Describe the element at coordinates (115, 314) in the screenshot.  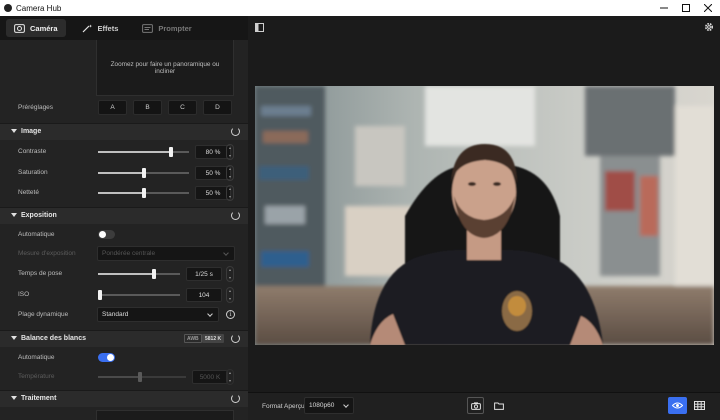
I see `dynamic-range-value: Standard` at that location.